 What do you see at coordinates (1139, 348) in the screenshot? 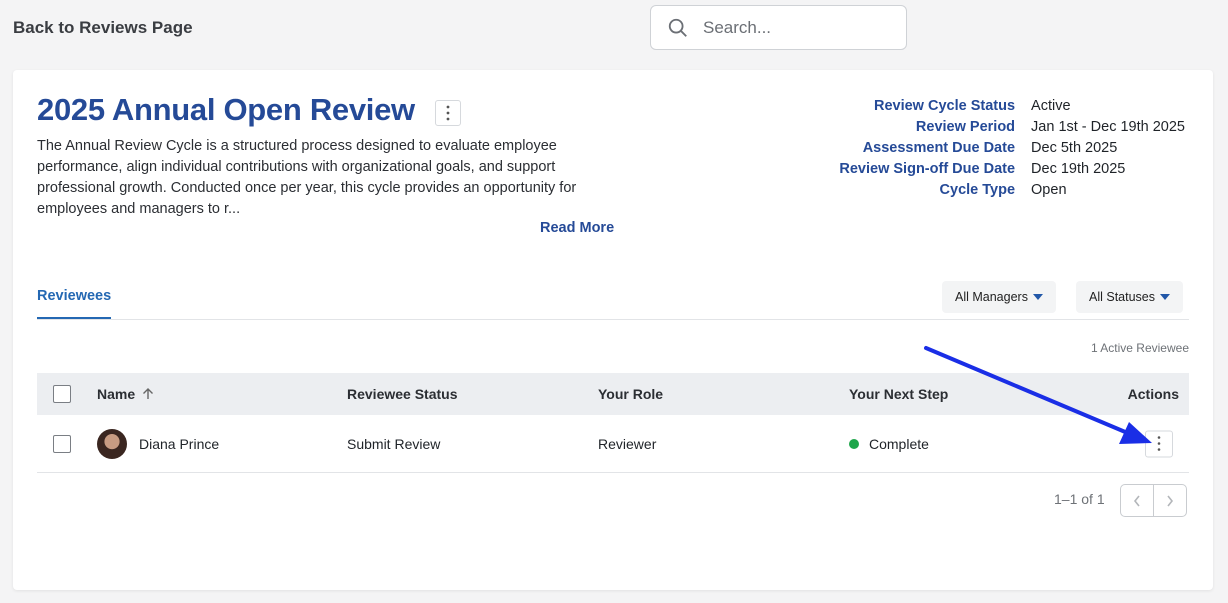
I see `active-reviewee-count: 1 Active Reviewee` at bounding box center [1139, 348].